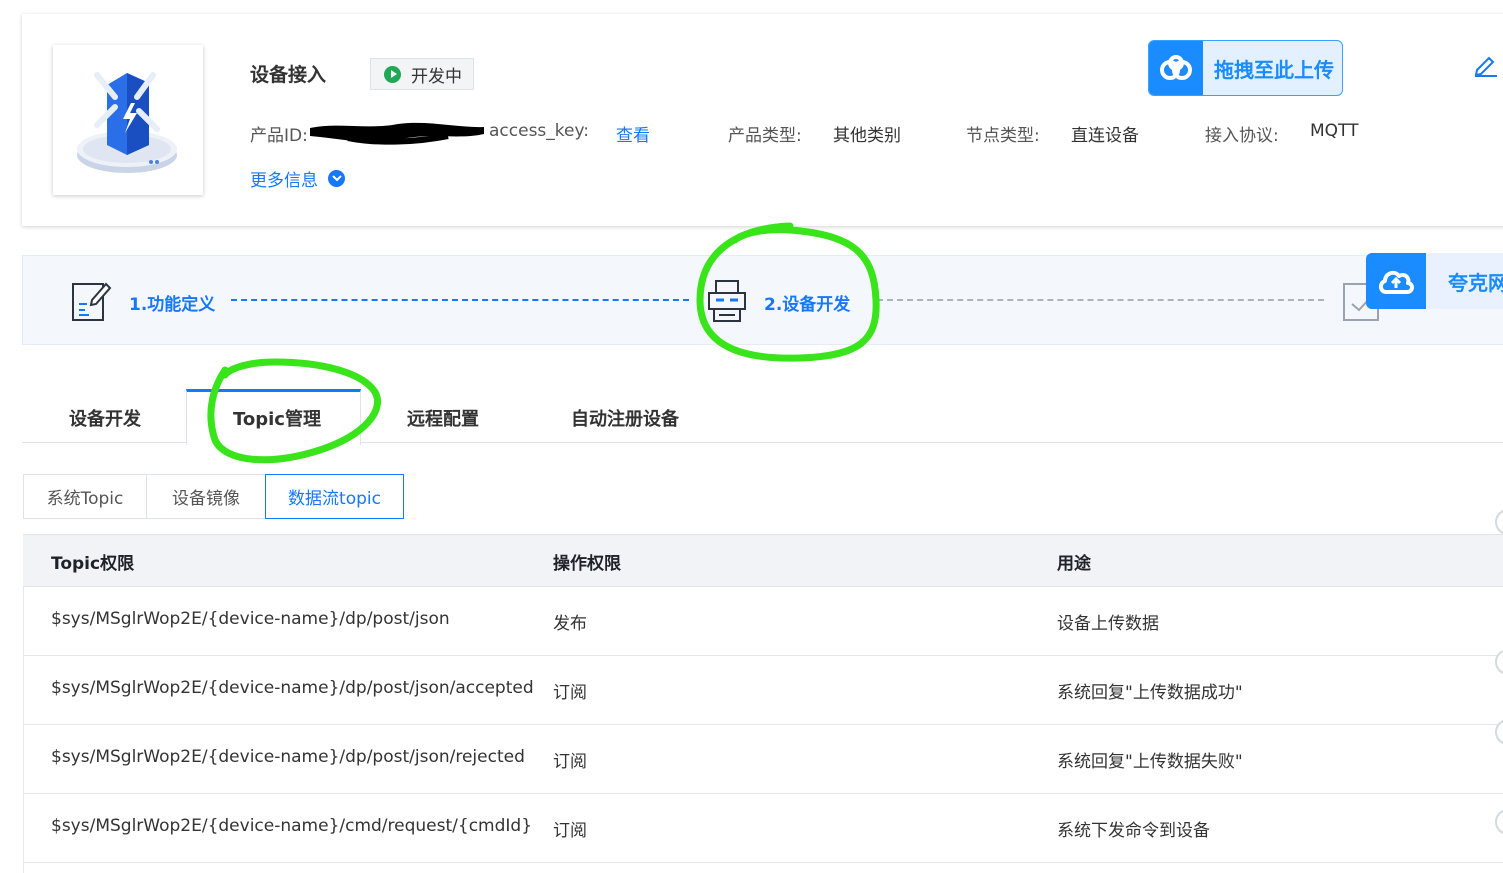  I want to click on status-play-icon, so click(392, 74).